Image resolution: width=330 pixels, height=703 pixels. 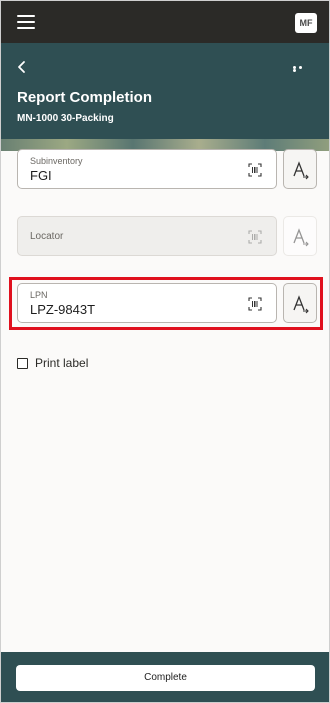 I want to click on subinventory-font-button, so click(x=300, y=169).